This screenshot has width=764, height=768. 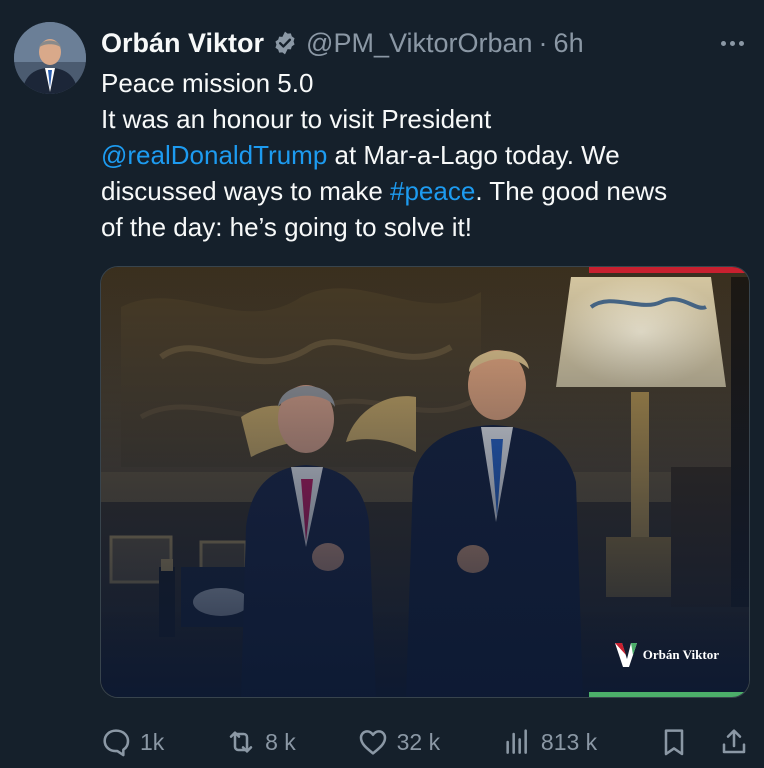 What do you see at coordinates (182, 43) in the screenshot?
I see `author-name: Orbán Viktor` at bounding box center [182, 43].